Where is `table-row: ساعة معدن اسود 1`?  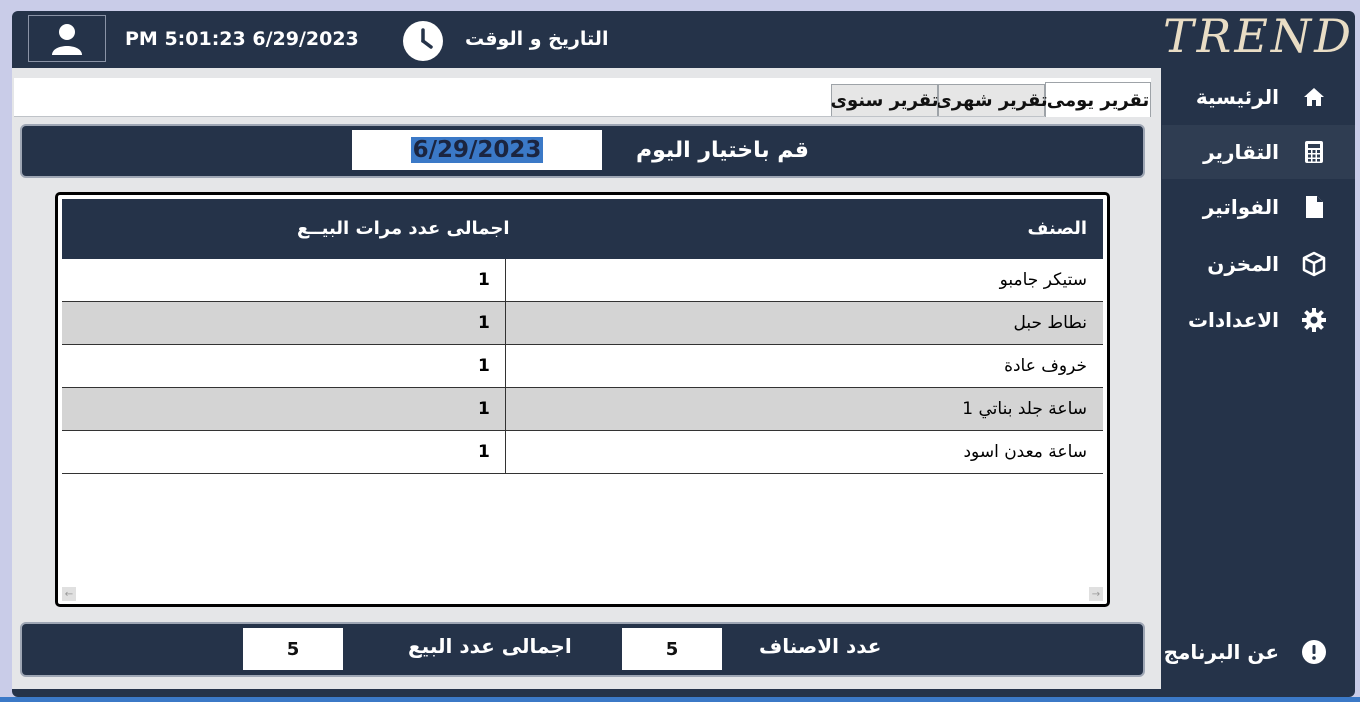
table-row: ساعة معدن اسود 1 is located at coordinates (582, 452).